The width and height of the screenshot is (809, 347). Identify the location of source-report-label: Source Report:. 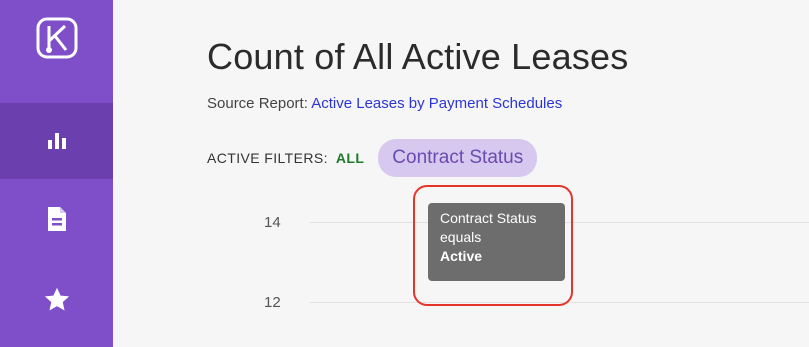
(257, 103).